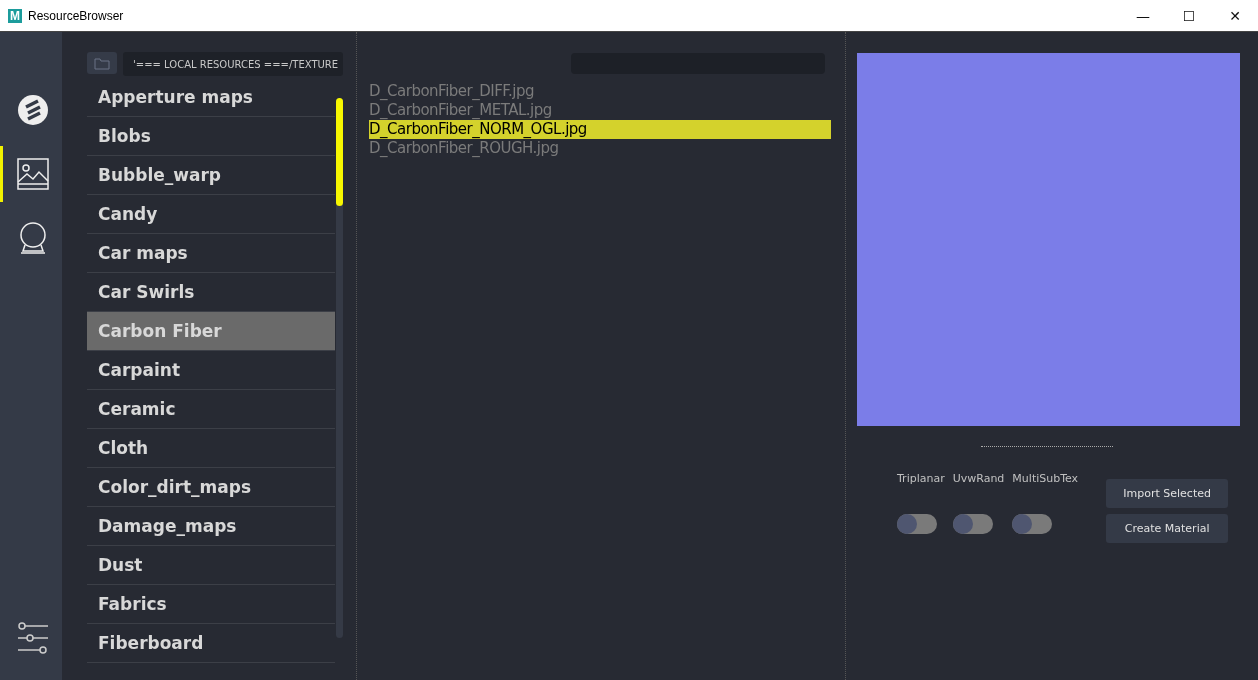 This screenshot has height=680, width=1258. I want to click on s-logo-icon, so click(32, 110).